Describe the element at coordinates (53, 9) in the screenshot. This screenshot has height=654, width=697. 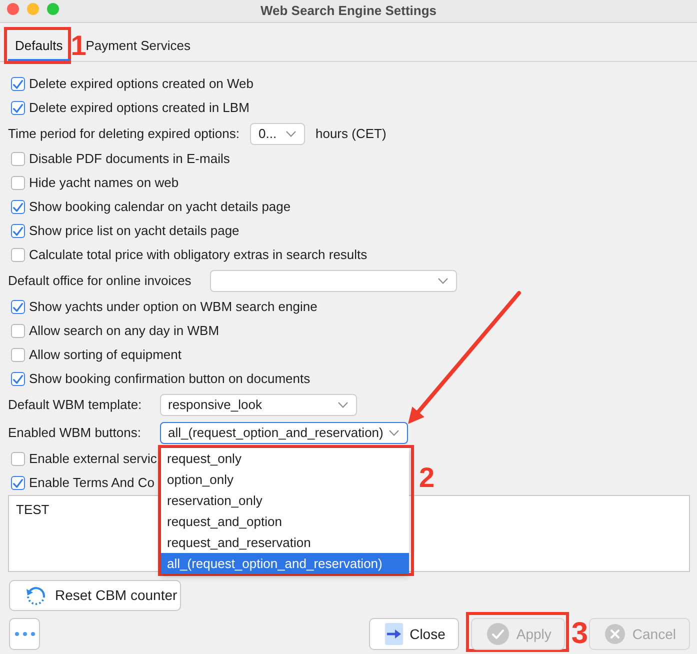
I see `zoom-window-button` at that location.